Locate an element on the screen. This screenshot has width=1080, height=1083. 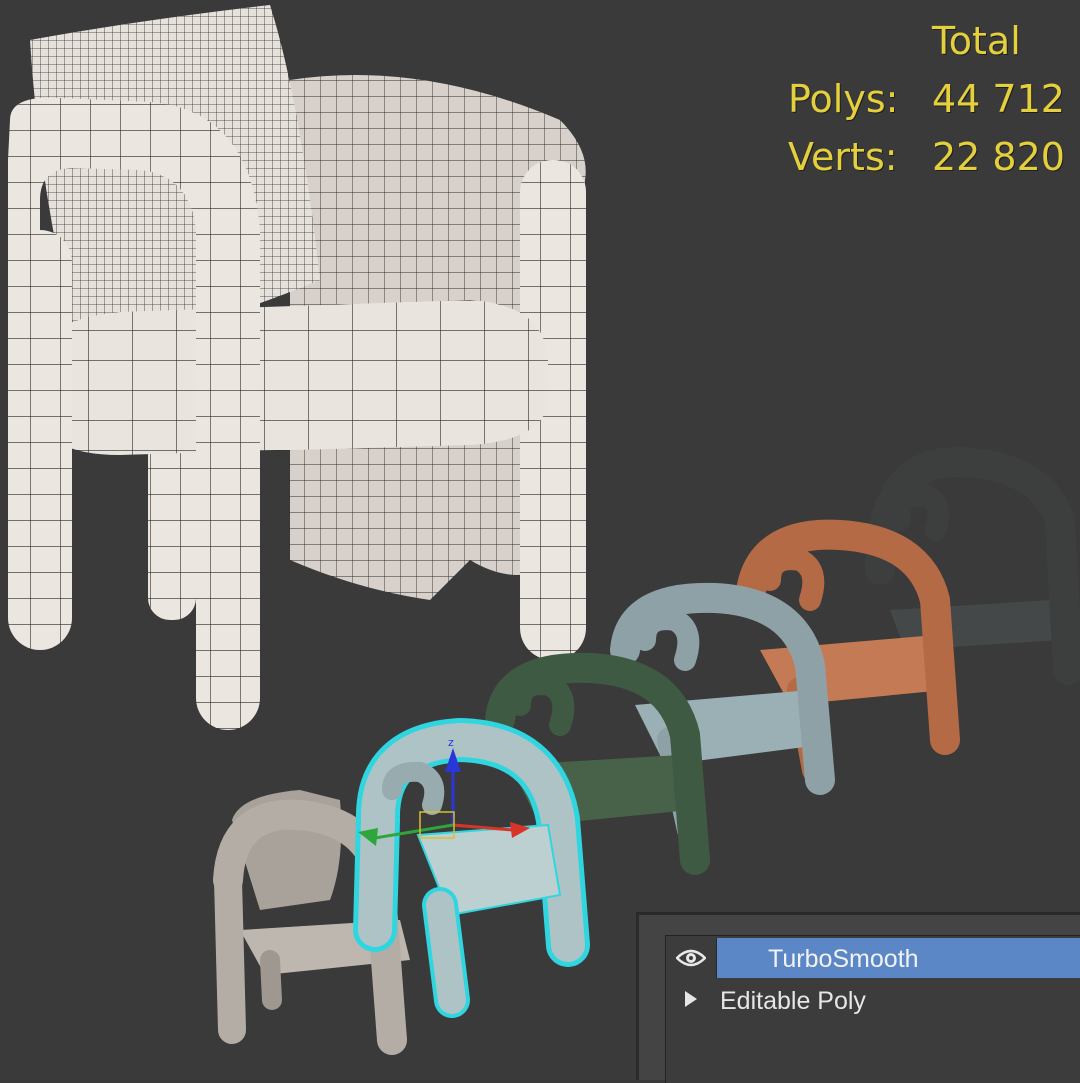
visibility-toggle is located at coordinates (691, 958).